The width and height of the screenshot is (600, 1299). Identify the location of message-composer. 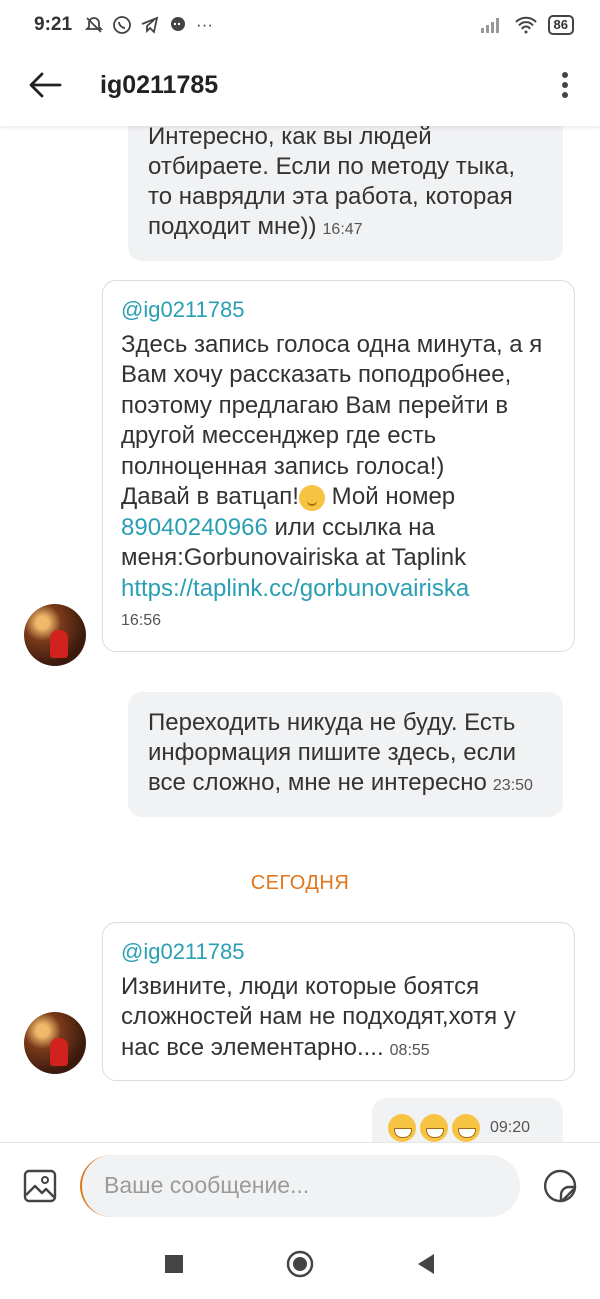
(300, 1185).